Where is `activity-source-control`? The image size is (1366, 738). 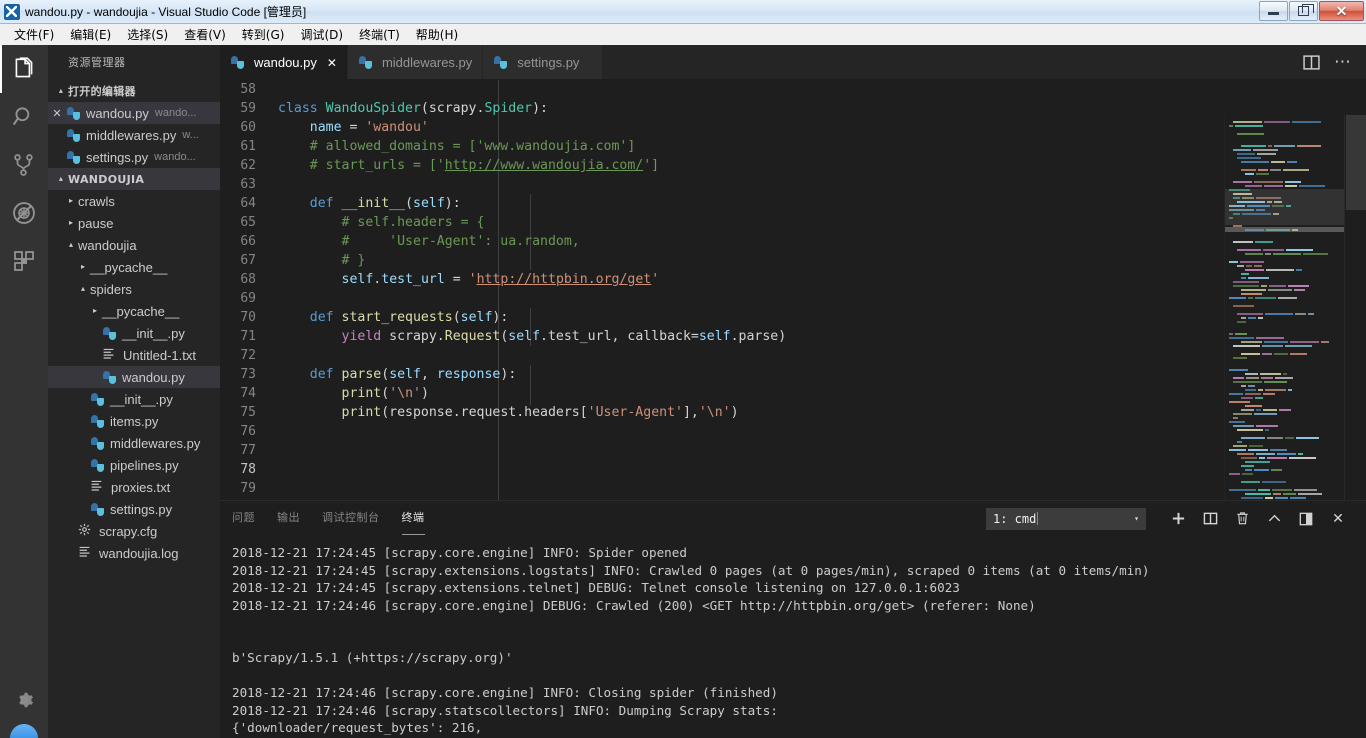
activity-source-control is located at coordinates (24, 165).